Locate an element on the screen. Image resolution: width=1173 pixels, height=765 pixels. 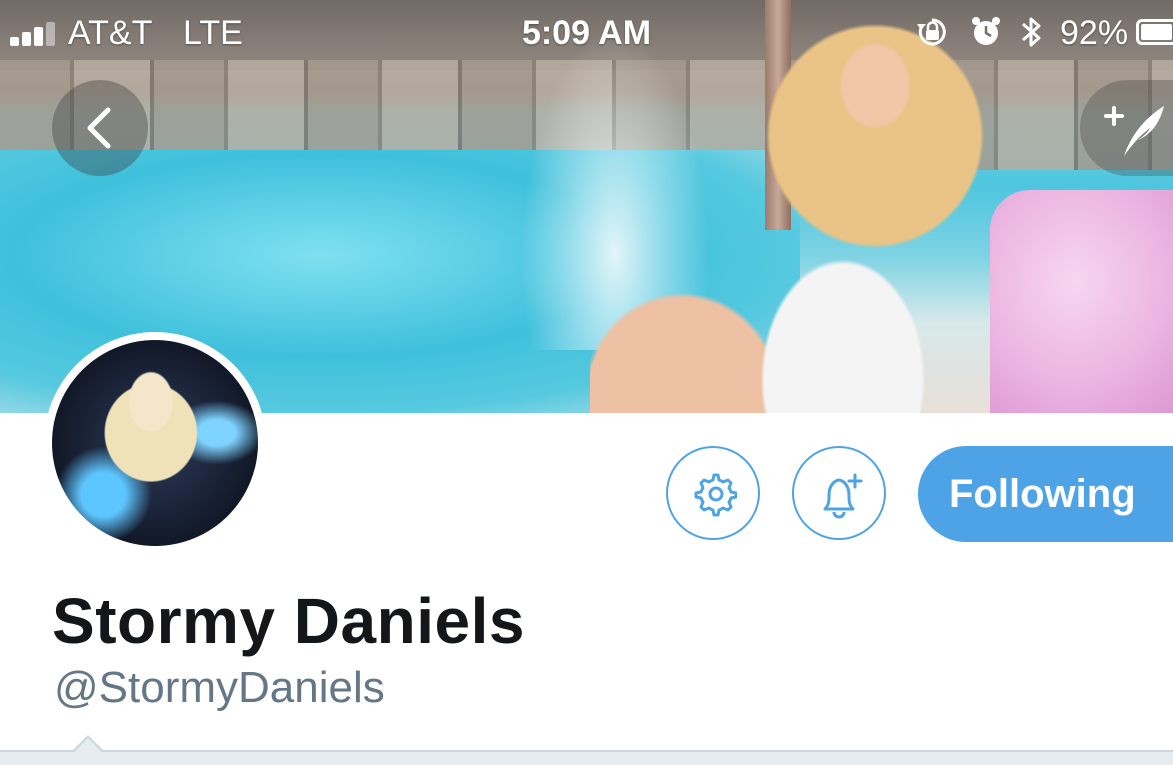
profile-display-name: Stormy Daniels is located at coordinates (288, 621).